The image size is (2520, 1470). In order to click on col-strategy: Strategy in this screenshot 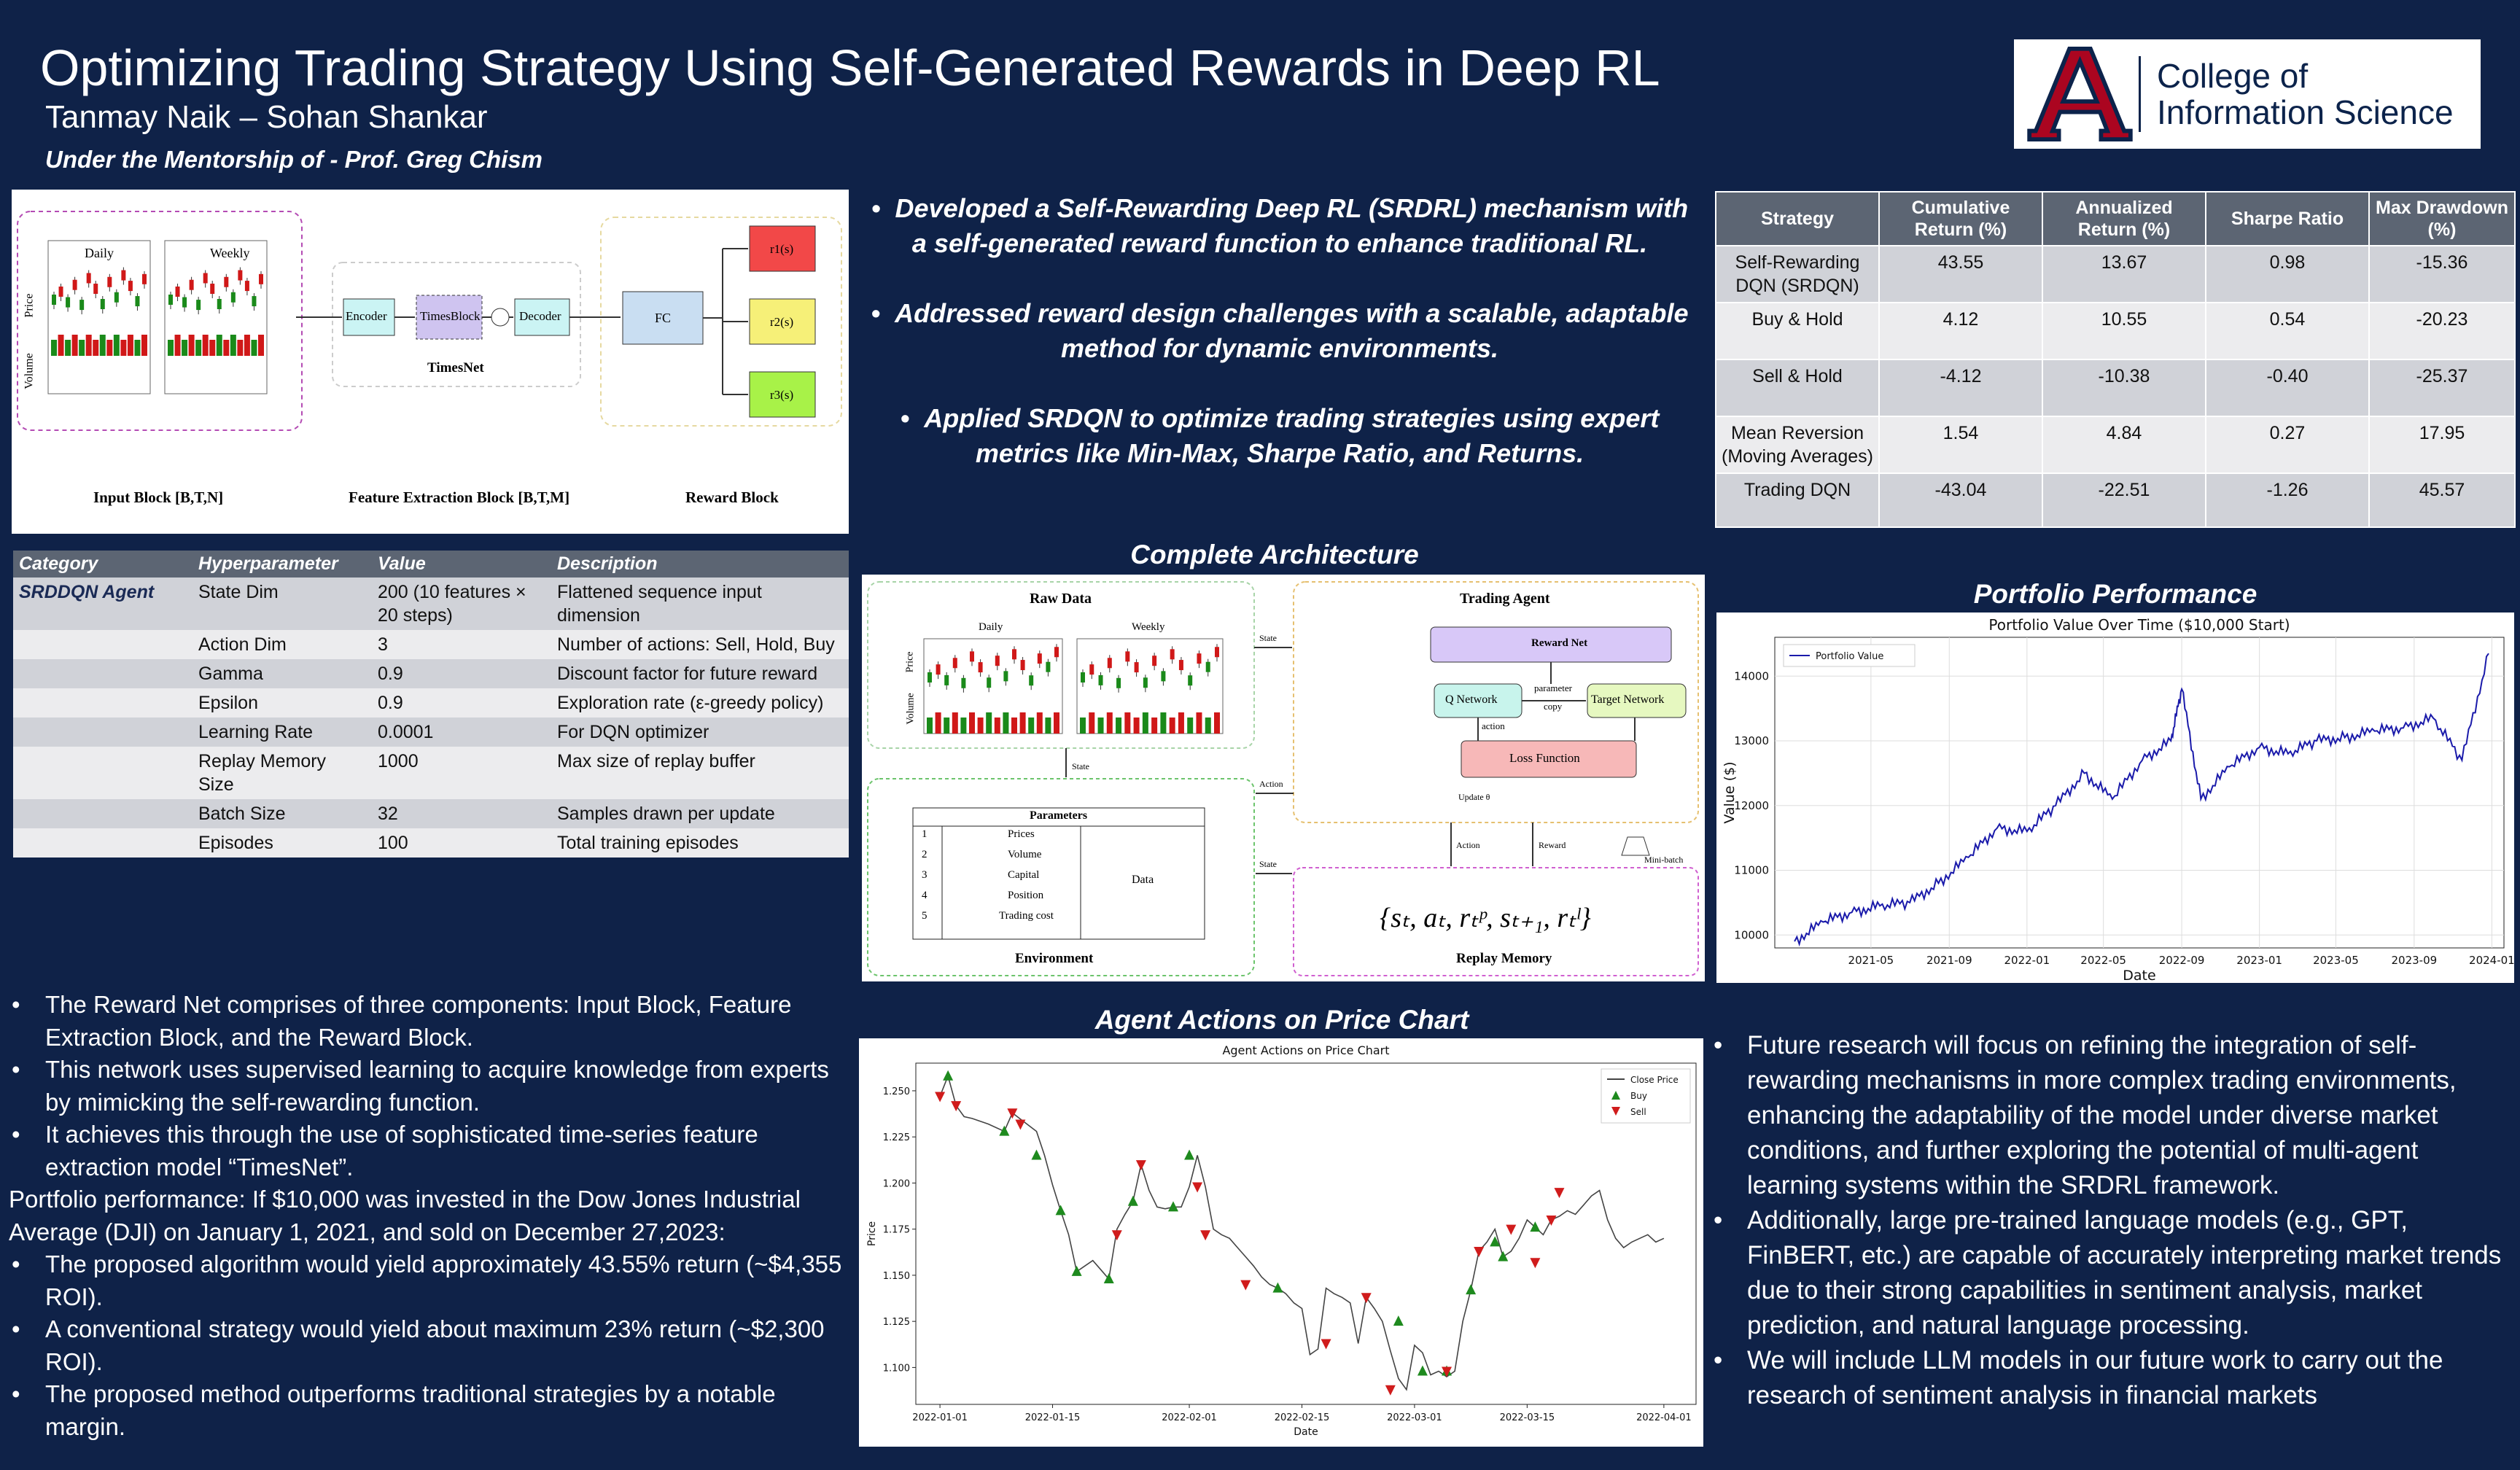, I will do `click(1797, 218)`.